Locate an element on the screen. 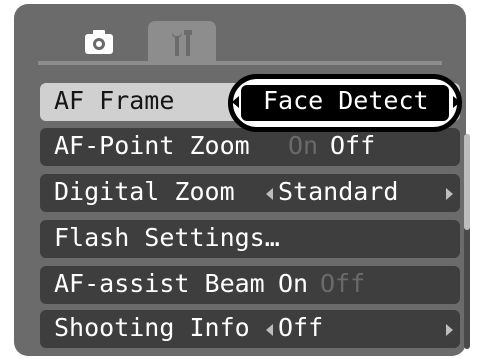 The height and width of the screenshot is (362, 480). menu-item-af-point-zoom: AF-Point Zoom On Off is located at coordinates (250, 147).